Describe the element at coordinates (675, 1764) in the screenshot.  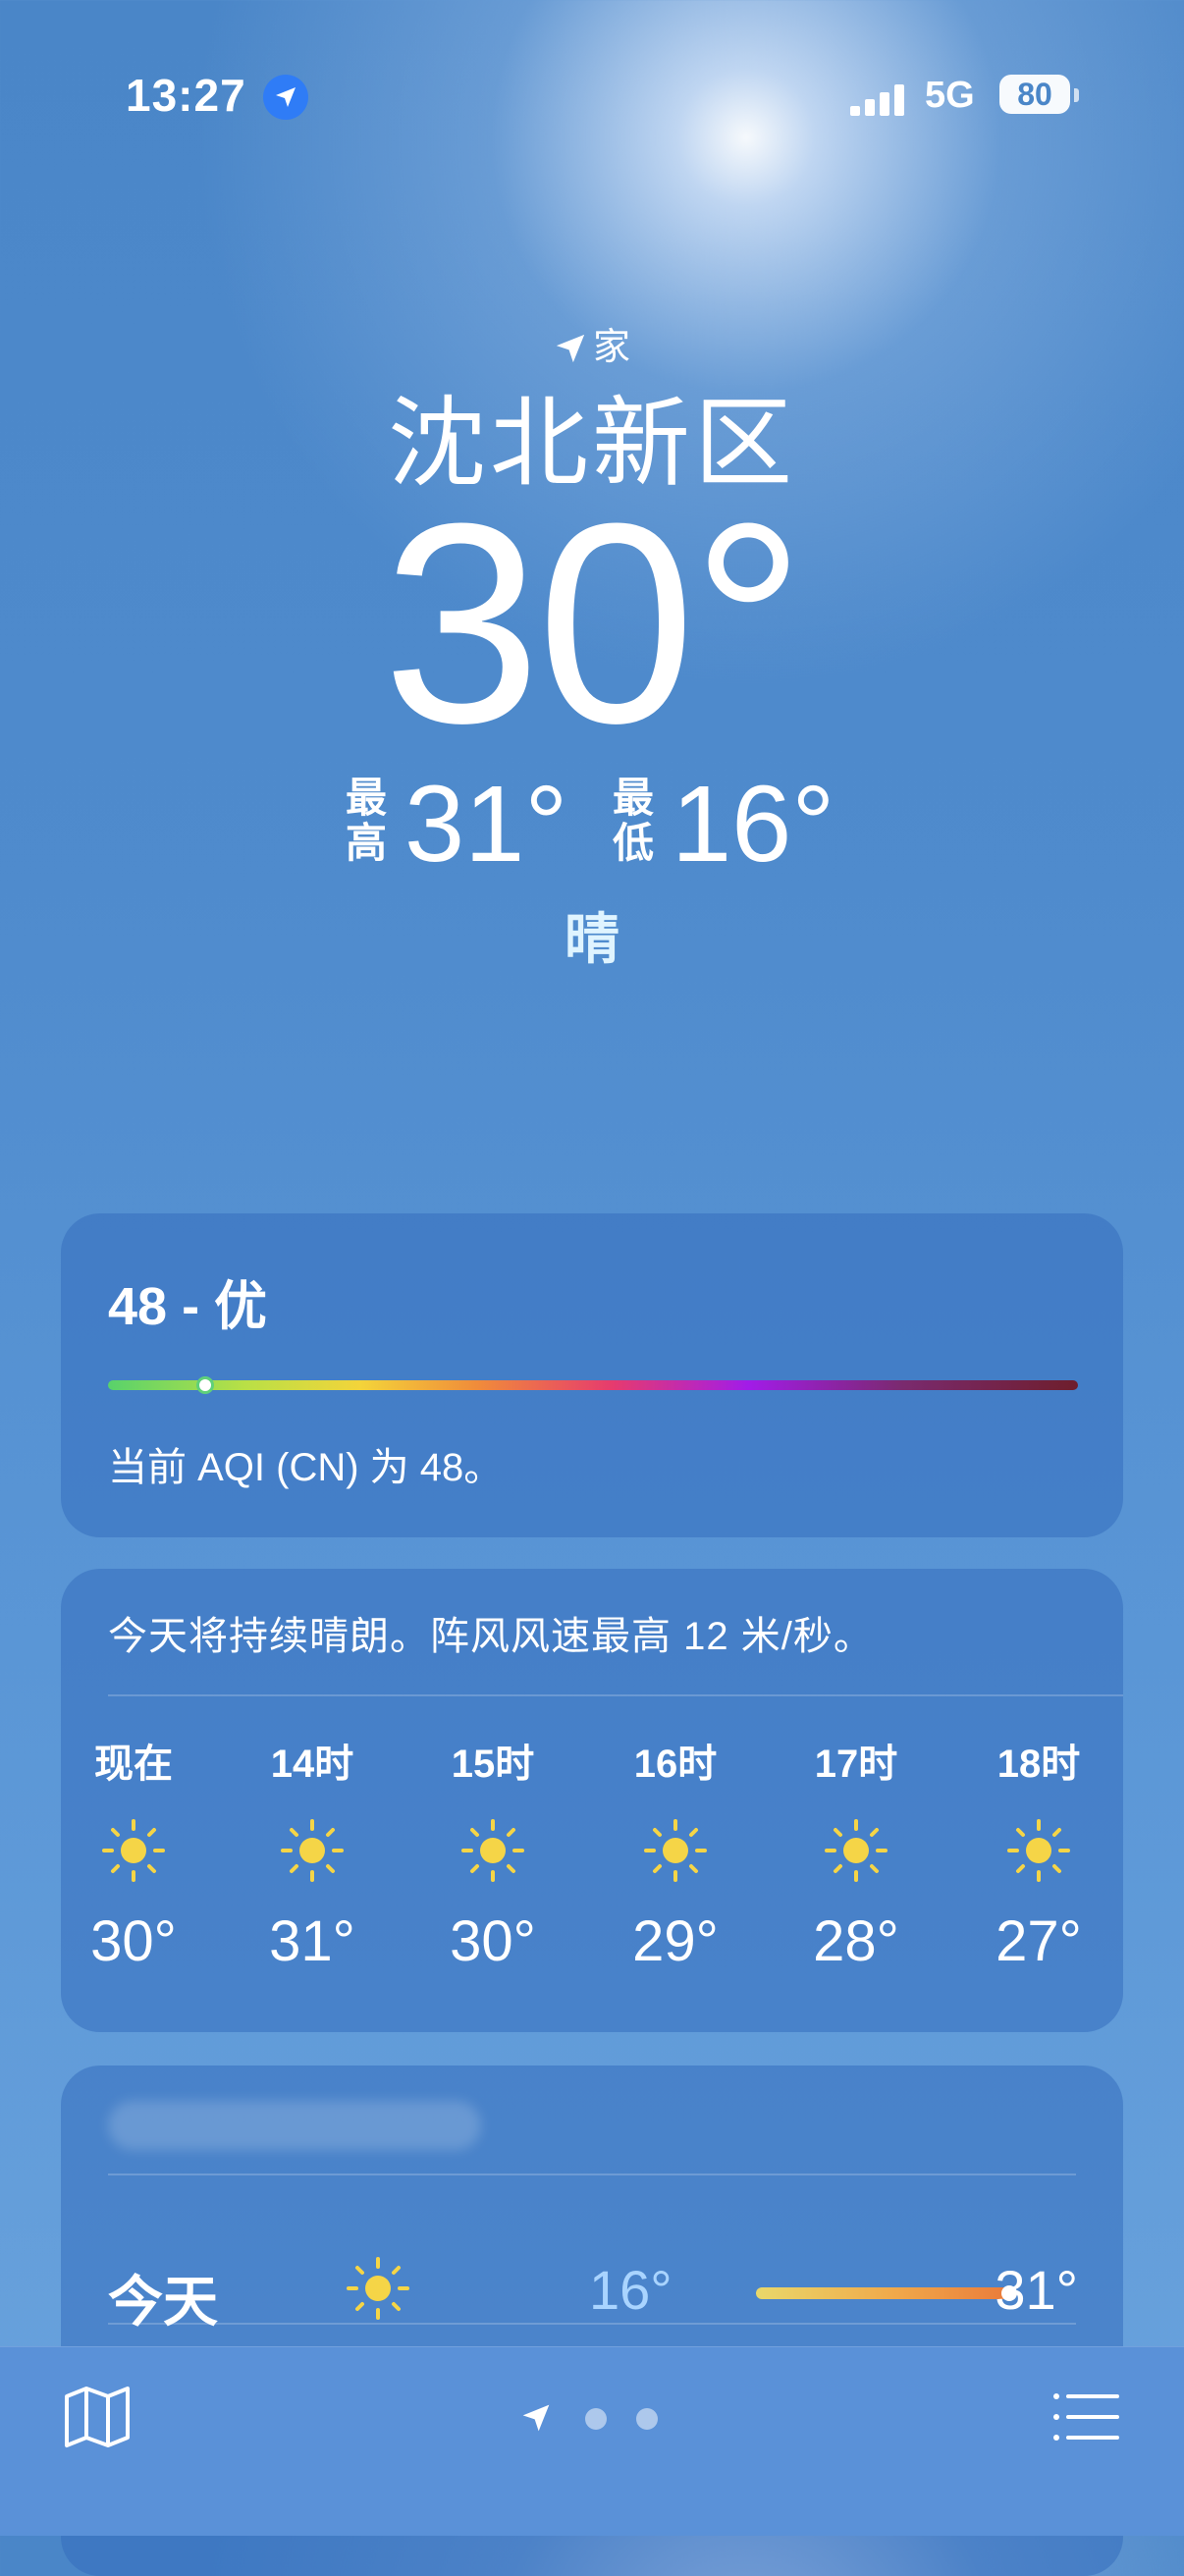
I see `hour-label: 16时` at that location.